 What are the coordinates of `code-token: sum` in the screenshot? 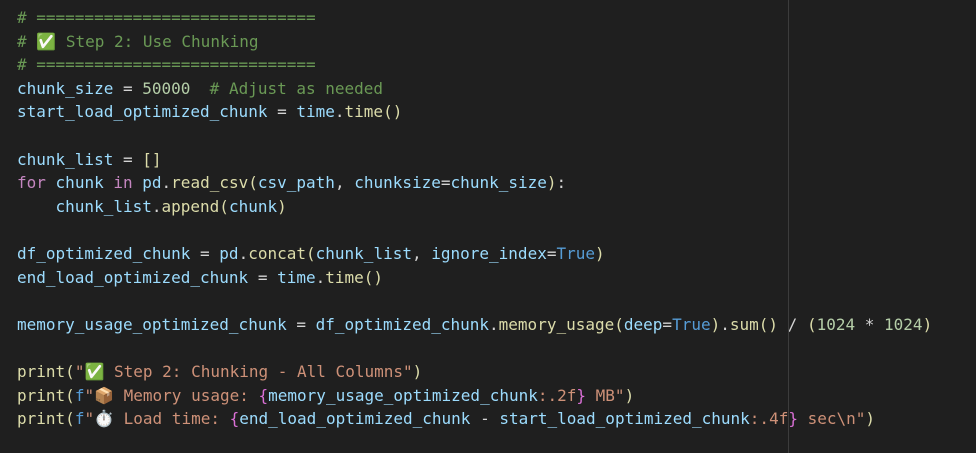 It's located at (744, 324).